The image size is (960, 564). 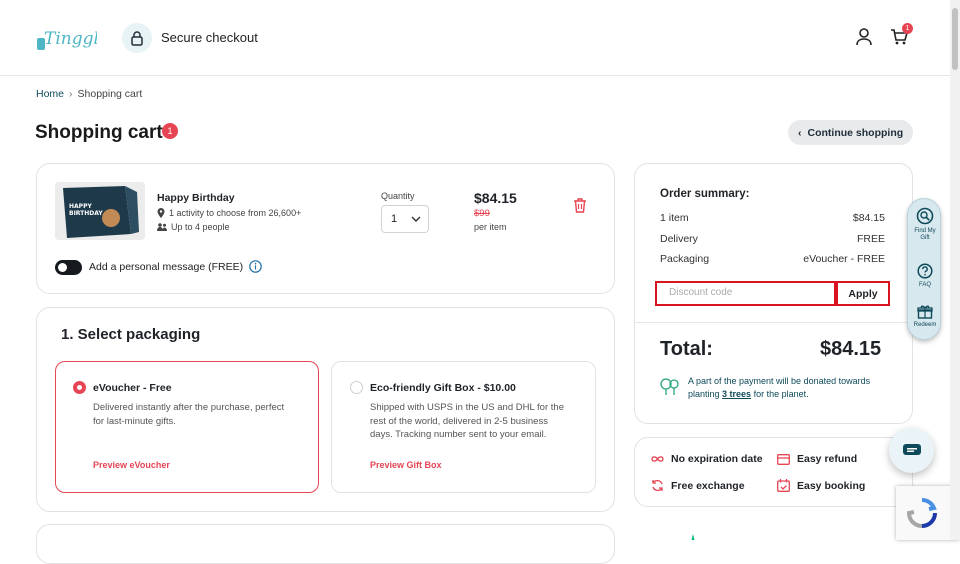 What do you see at coordinates (907, 28) in the screenshot?
I see `cart-count-badge: 1` at bounding box center [907, 28].